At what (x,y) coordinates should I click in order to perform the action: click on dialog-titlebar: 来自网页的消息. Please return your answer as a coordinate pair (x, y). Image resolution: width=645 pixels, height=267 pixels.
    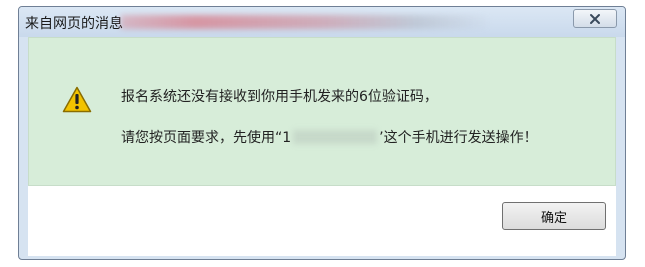
    Looking at the image, I should click on (322, 22).